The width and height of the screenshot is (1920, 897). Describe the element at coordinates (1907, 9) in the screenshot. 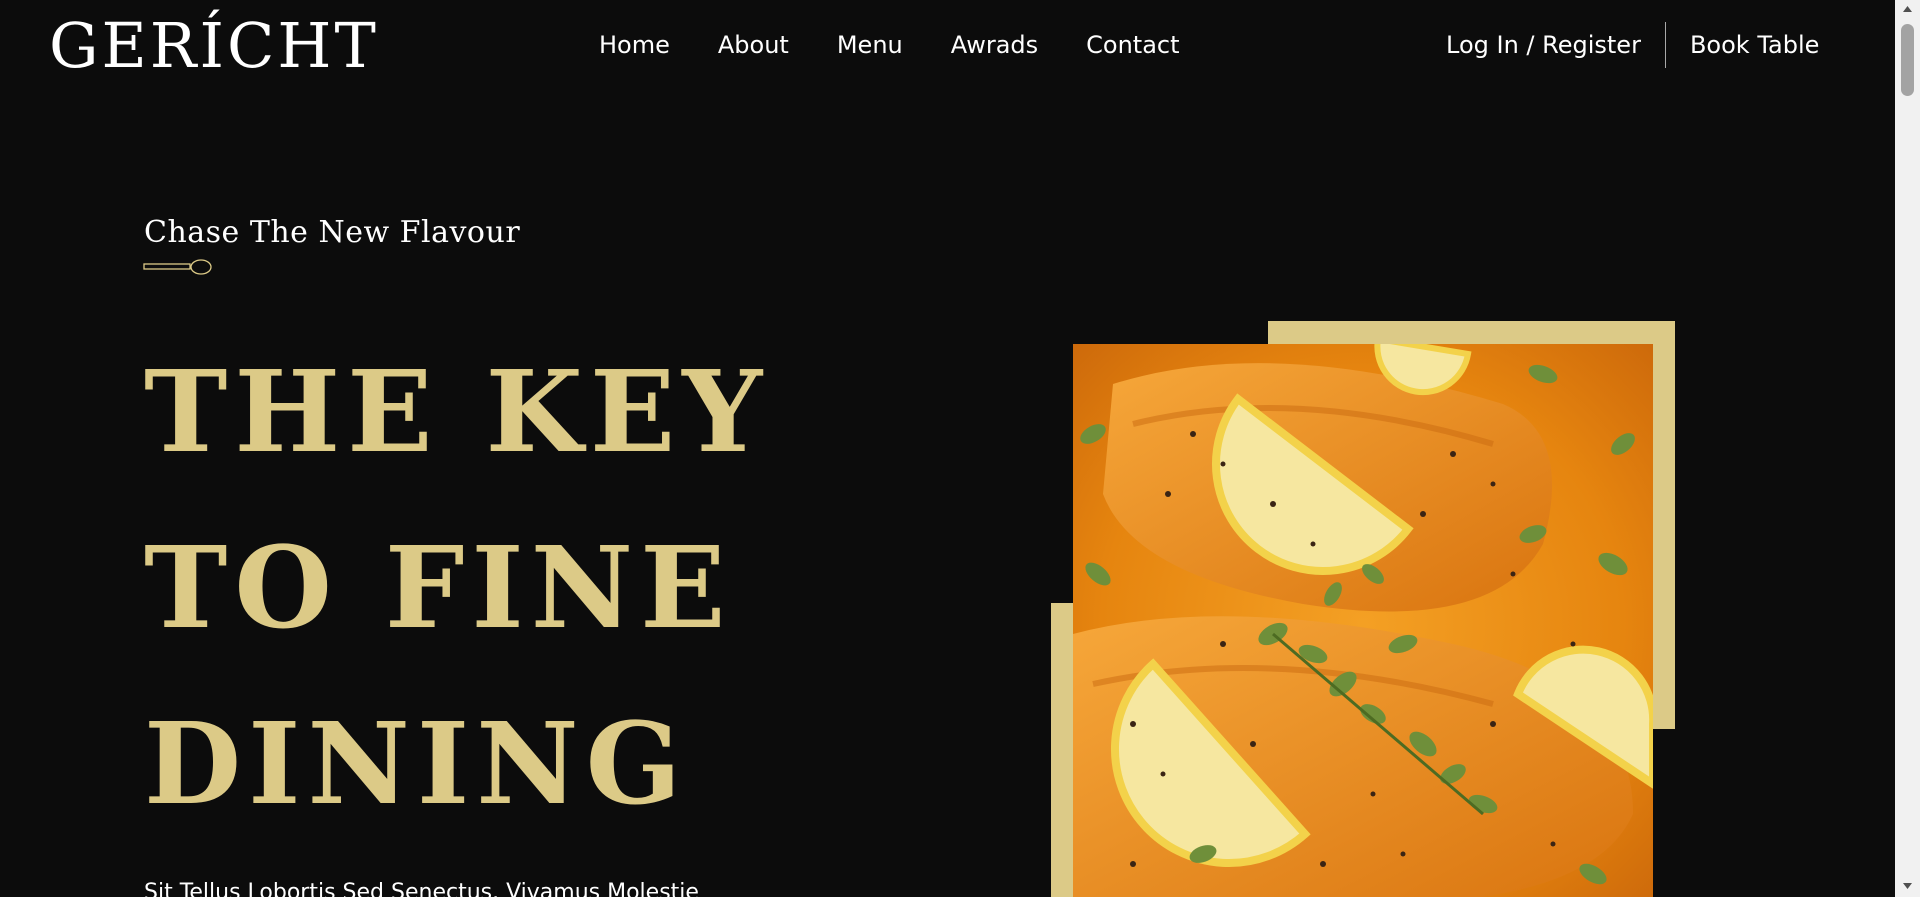

I see `scroll-up-icon` at that location.